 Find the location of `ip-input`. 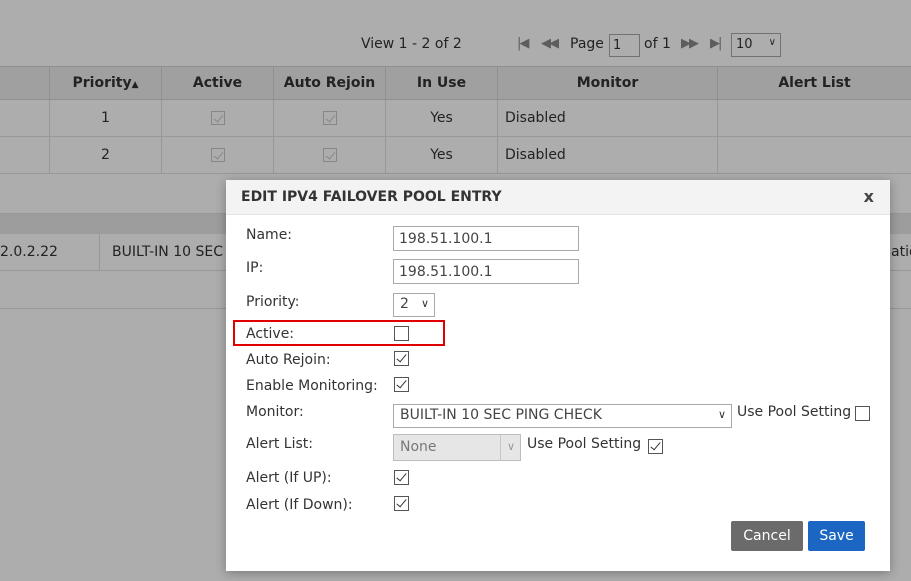

ip-input is located at coordinates (486, 271).